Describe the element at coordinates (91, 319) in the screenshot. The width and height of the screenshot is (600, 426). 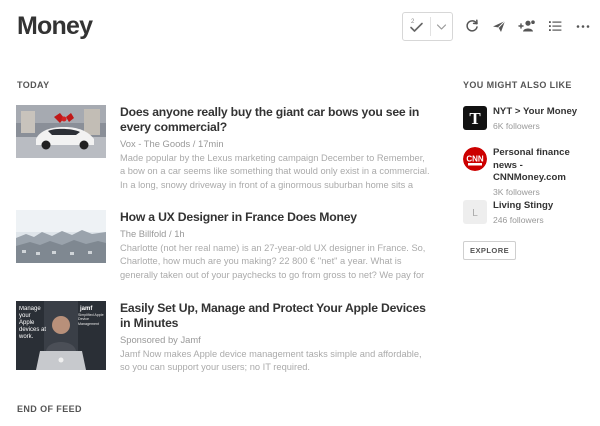
I see `ad-thumb-tagline: Simplified Apple Device Management` at that location.